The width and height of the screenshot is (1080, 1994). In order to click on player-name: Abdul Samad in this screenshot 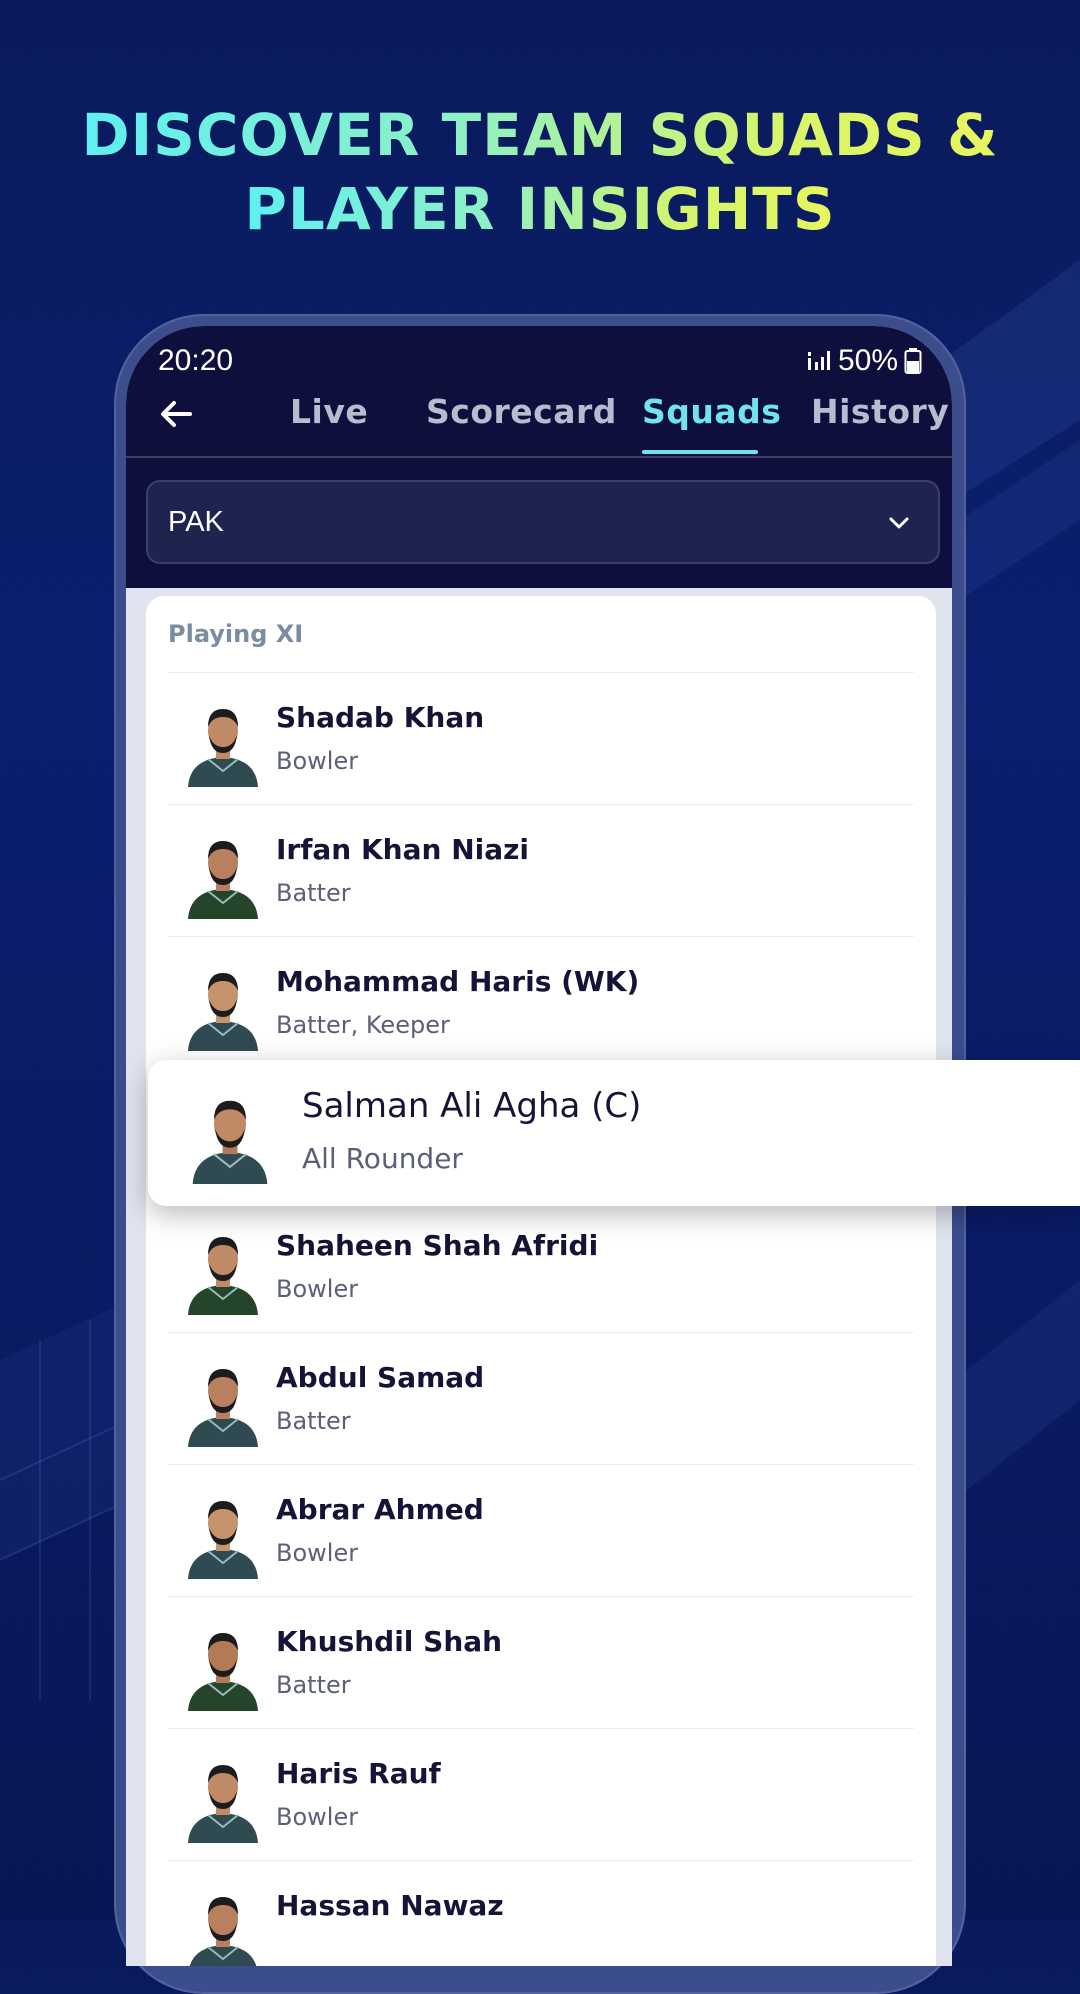, I will do `click(380, 1377)`.